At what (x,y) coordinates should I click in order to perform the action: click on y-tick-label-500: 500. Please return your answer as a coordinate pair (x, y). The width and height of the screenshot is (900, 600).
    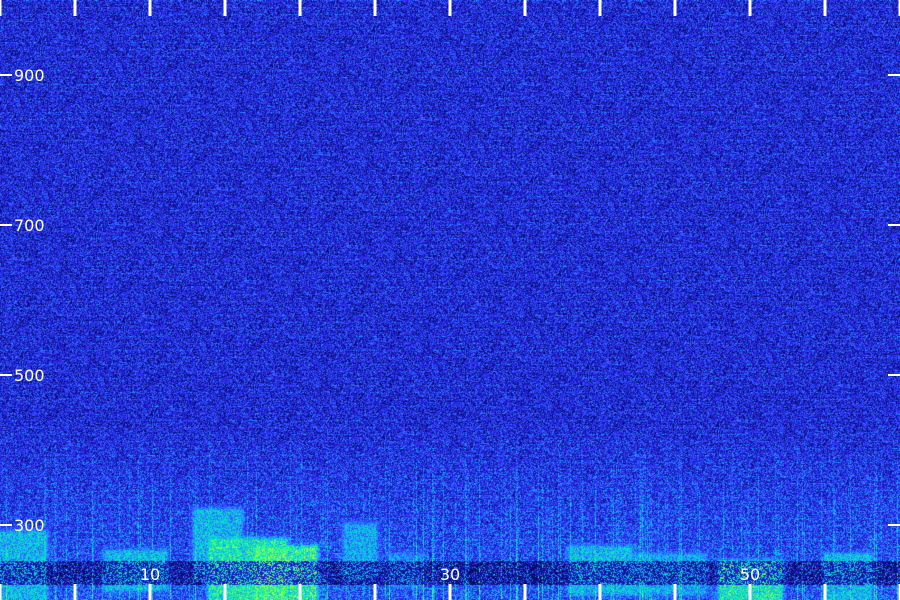
    Looking at the image, I should click on (29, 375).